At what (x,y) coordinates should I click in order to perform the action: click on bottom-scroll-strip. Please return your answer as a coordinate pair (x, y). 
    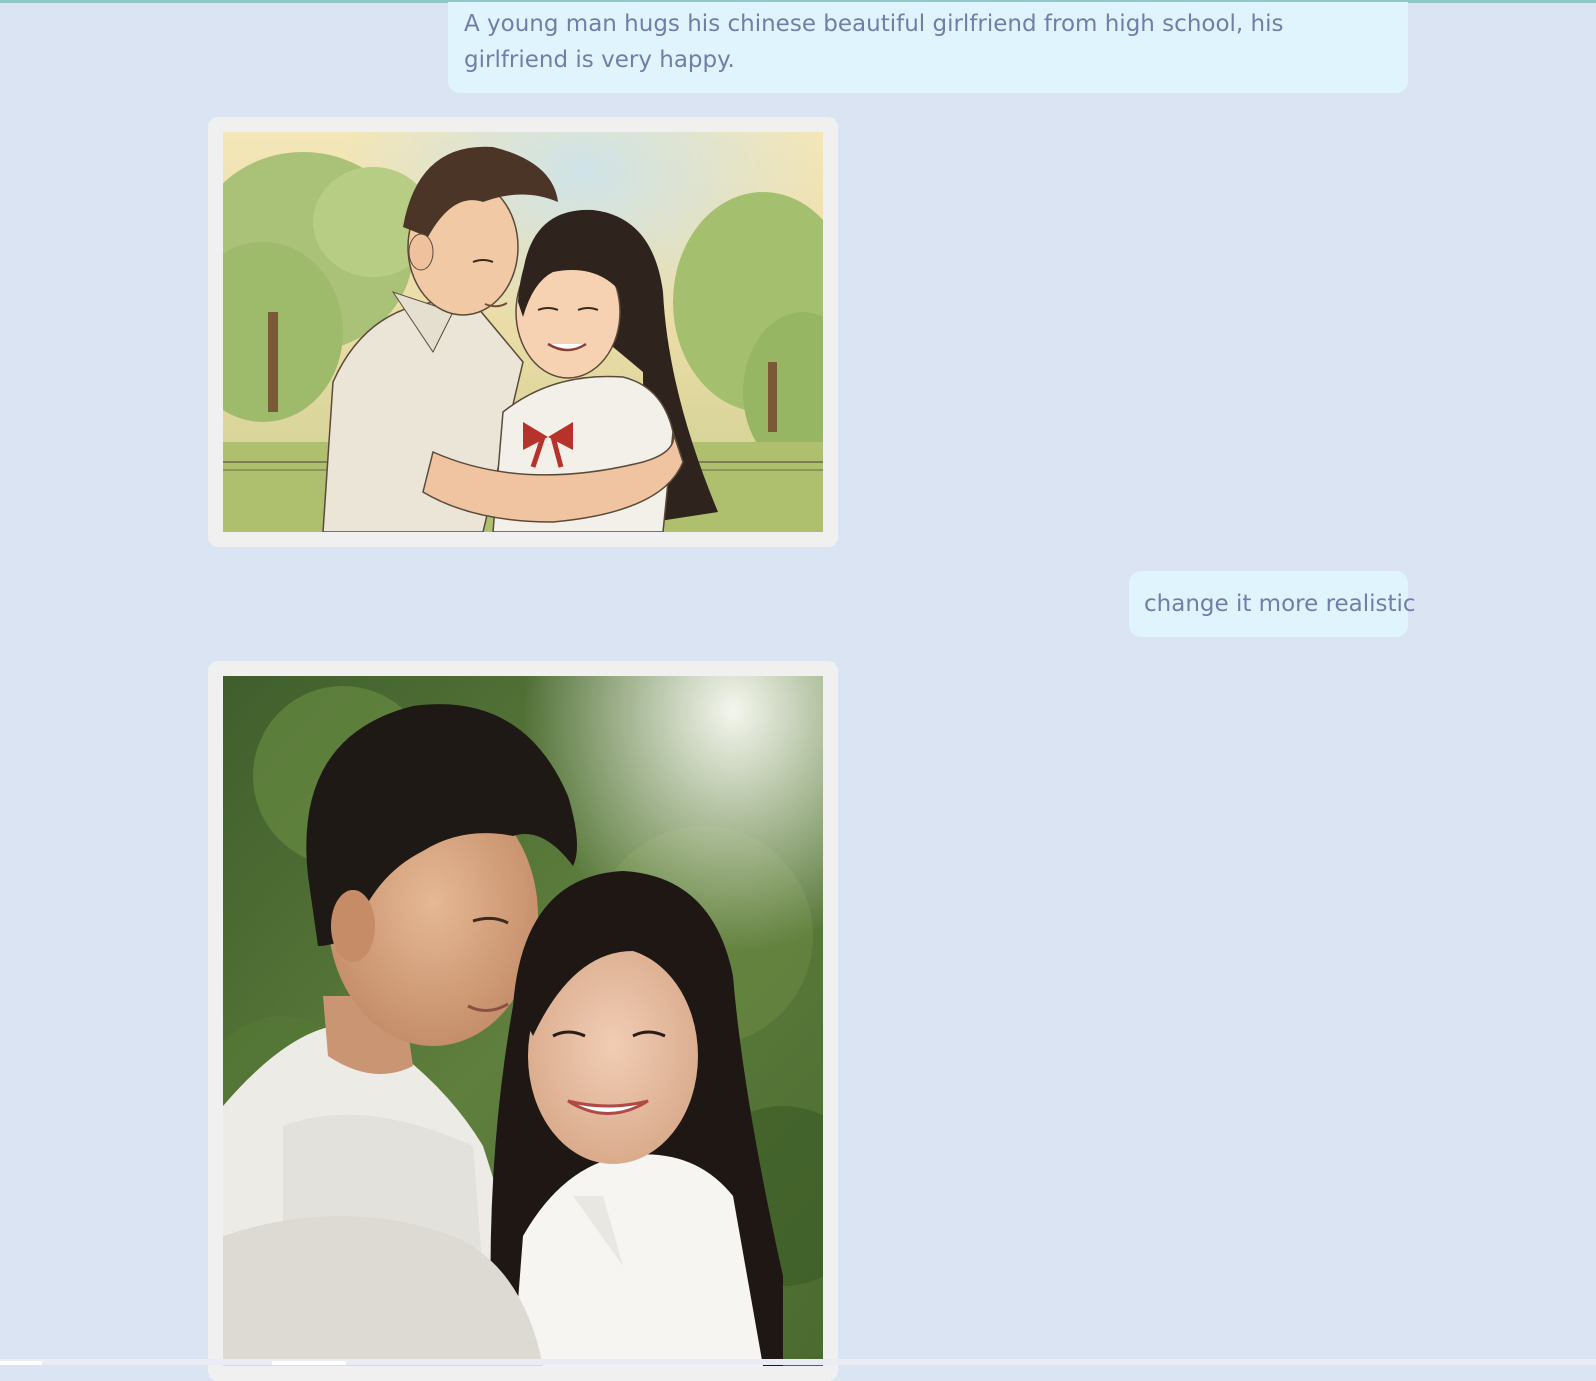
    Looking at the image, I should click on (798, 1362).